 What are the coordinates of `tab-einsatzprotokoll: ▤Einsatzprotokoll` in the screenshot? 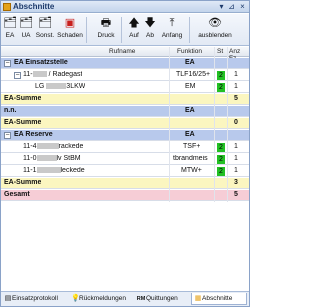 It's located at (35, 299).